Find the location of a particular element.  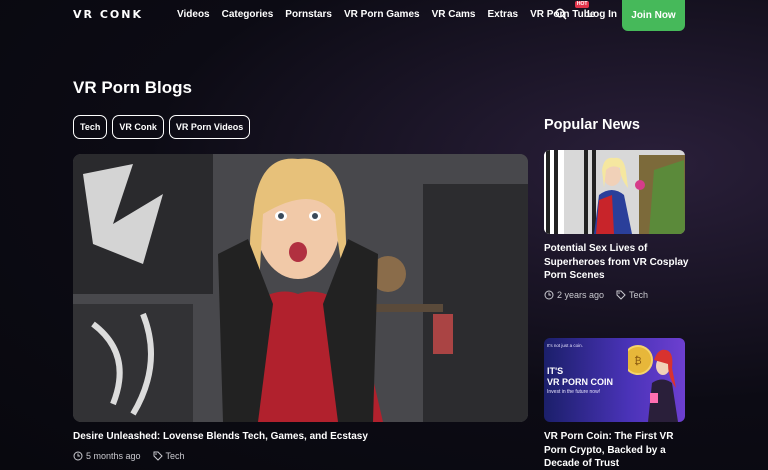

join-now-button: Join Now is located at coordinates (653, 15).